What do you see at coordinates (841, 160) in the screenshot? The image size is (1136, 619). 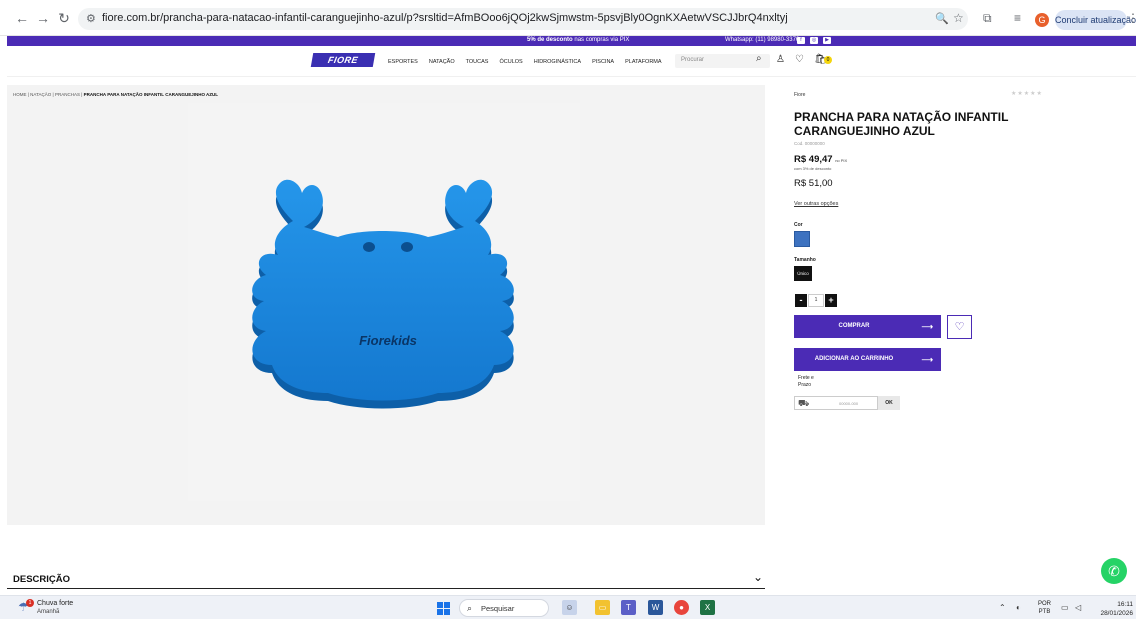 I see `price-pix-label: no PIX` at bounding box center [841, 160].